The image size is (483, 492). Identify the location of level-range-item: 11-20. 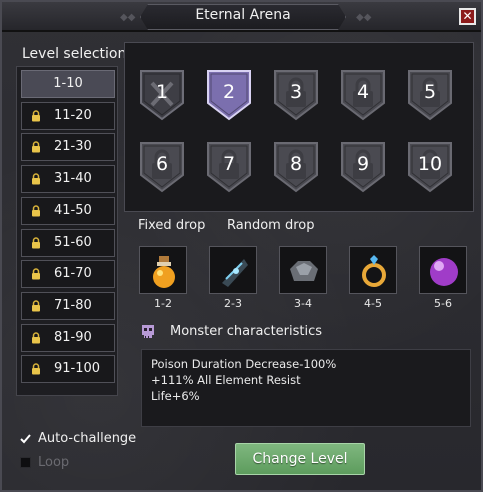
(68, 115).